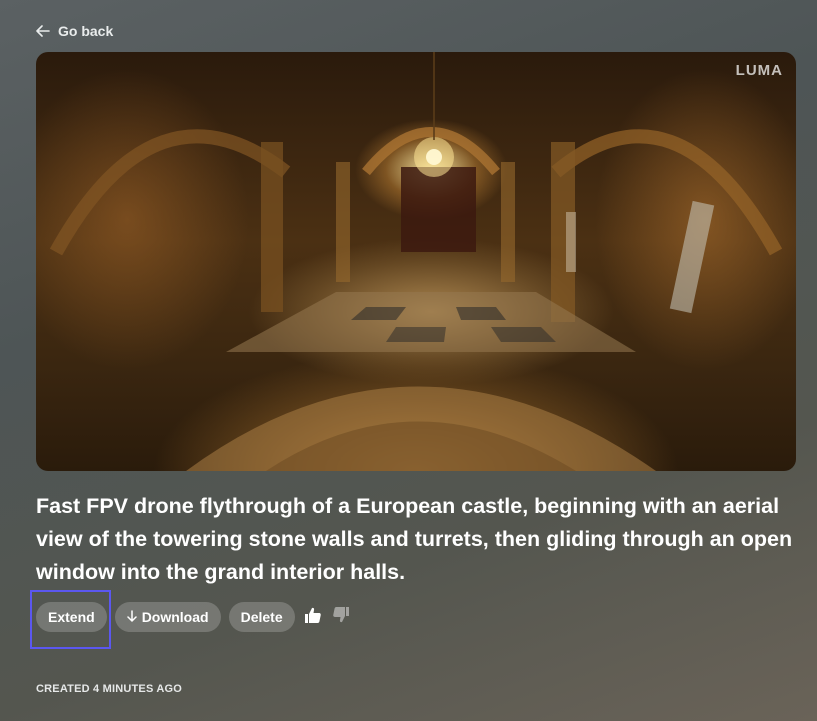 The height and width of the screenshot is (721, 817). I want to click on like-button, so click(313, 617).